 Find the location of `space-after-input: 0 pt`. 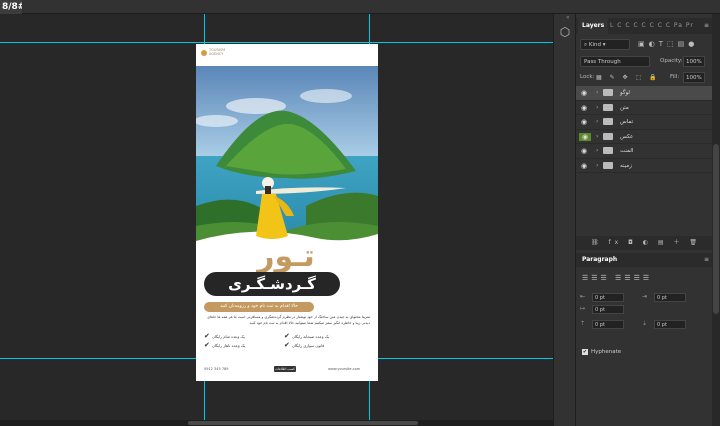

space-after-input: 0 pt is located at coordinates (670, 324).